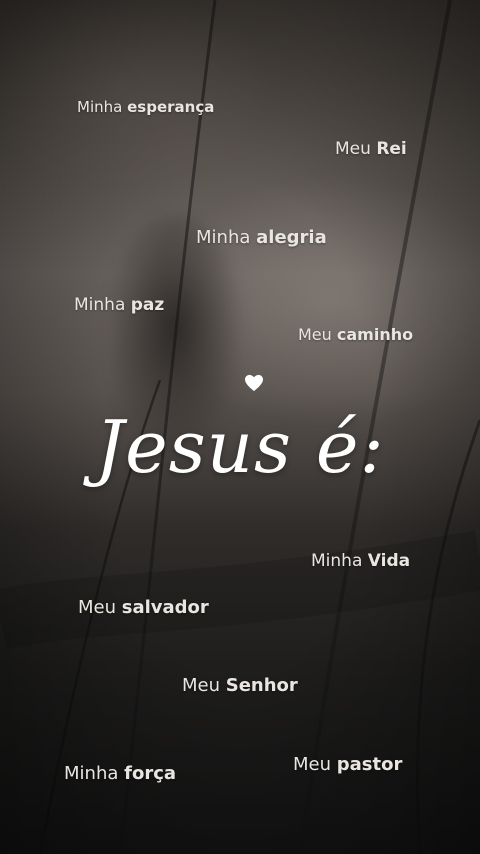 Image resolution: width=480 pixels, height=854 pixels. I want to click on page-title: Jesus é:, so click(240, 447).